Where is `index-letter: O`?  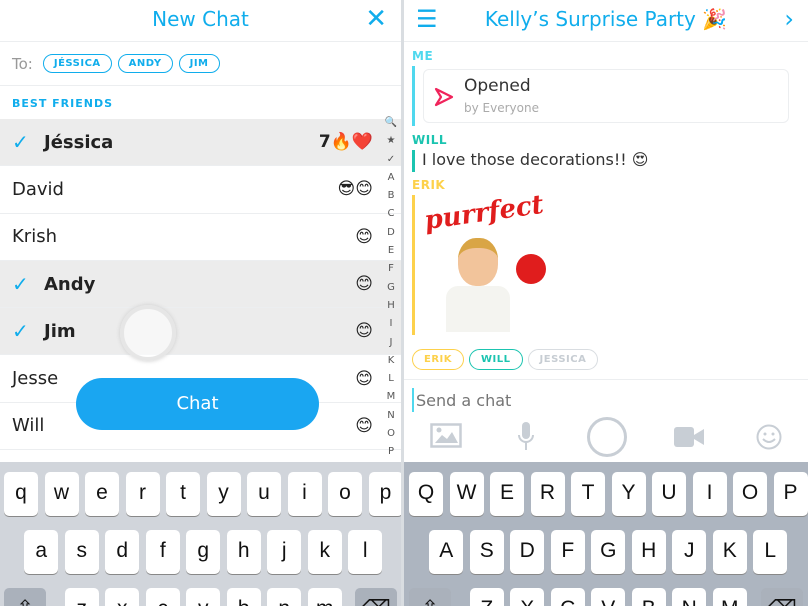
index-letter: O is located at coordinates (391, 434).